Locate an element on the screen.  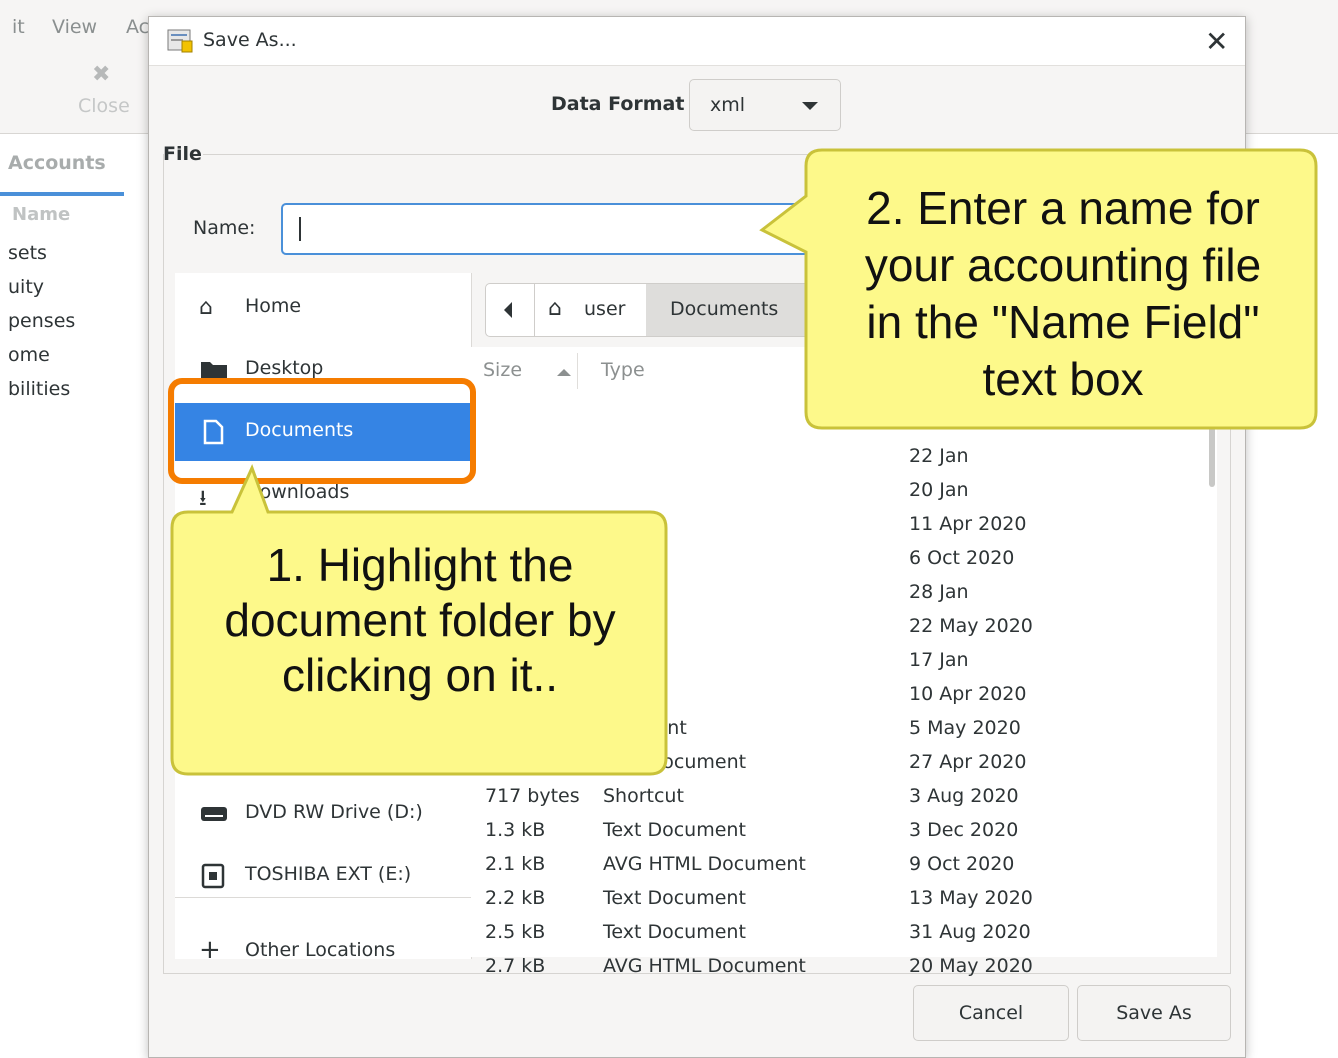
file-modified: 20 May 2020 is located at coordinates (971, 966).